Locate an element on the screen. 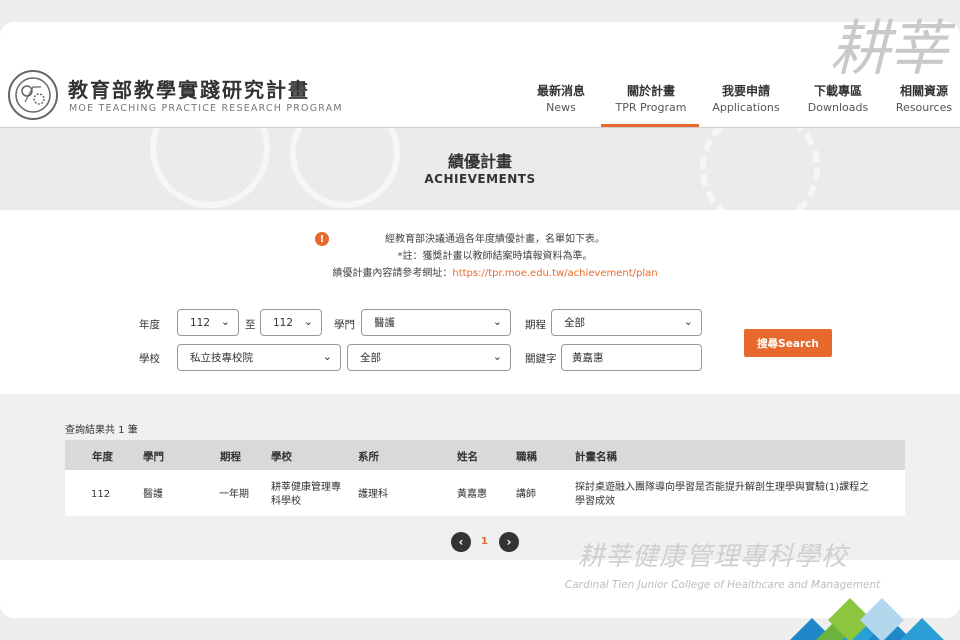 Image resolution: width=960 pixels, height=640 pixels. decorative-diamonds-icon is located at coordinates (867, 619).